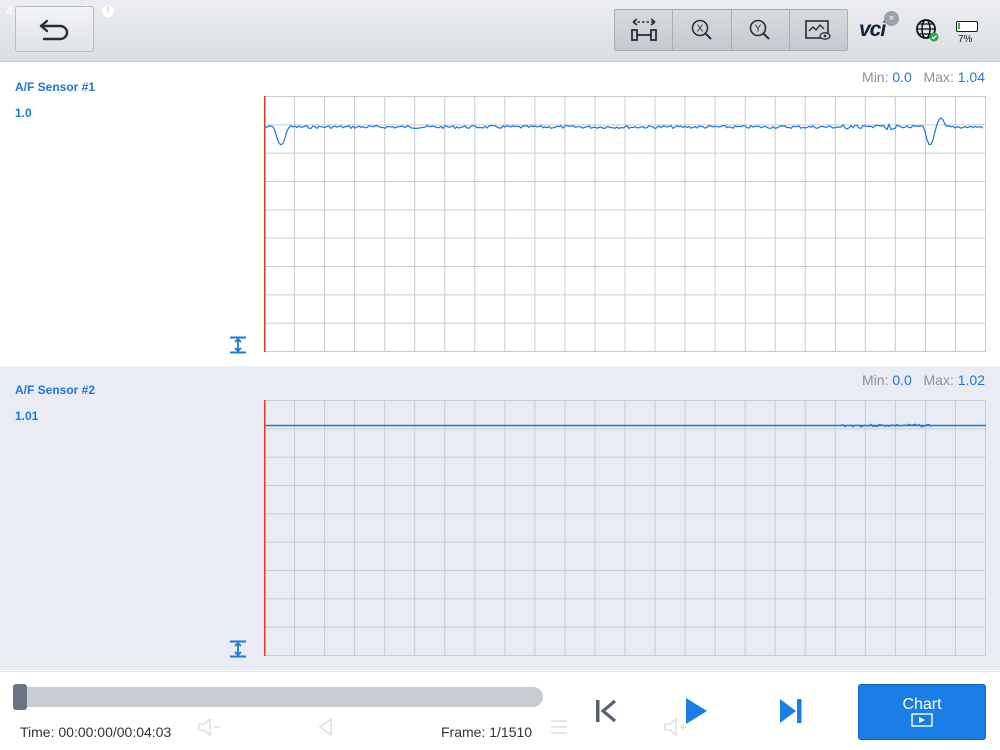  I want to click on graph-tool-group: X Y, so click(731, 30).